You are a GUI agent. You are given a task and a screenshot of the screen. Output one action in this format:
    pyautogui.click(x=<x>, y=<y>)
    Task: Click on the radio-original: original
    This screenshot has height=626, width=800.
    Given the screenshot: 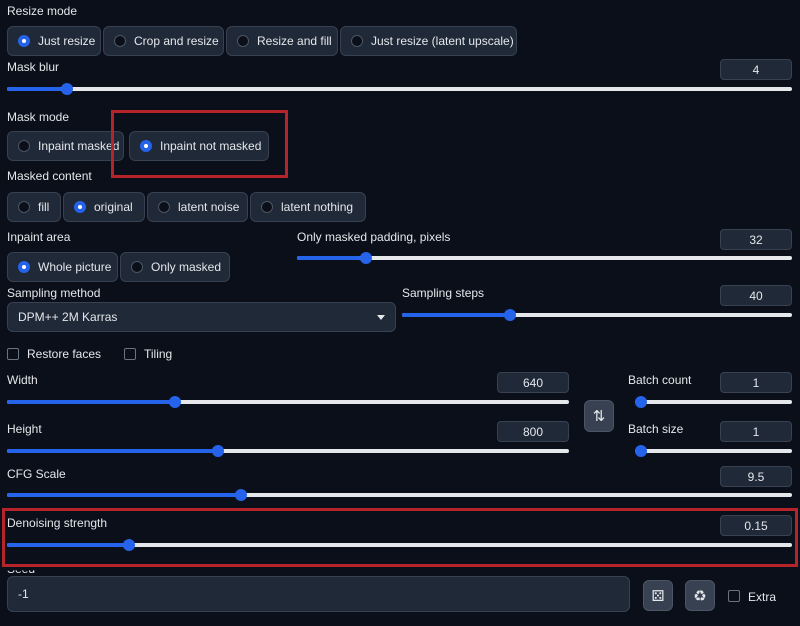 What is the action you would take?
    pyautogui.click(x=104, y=207)
    